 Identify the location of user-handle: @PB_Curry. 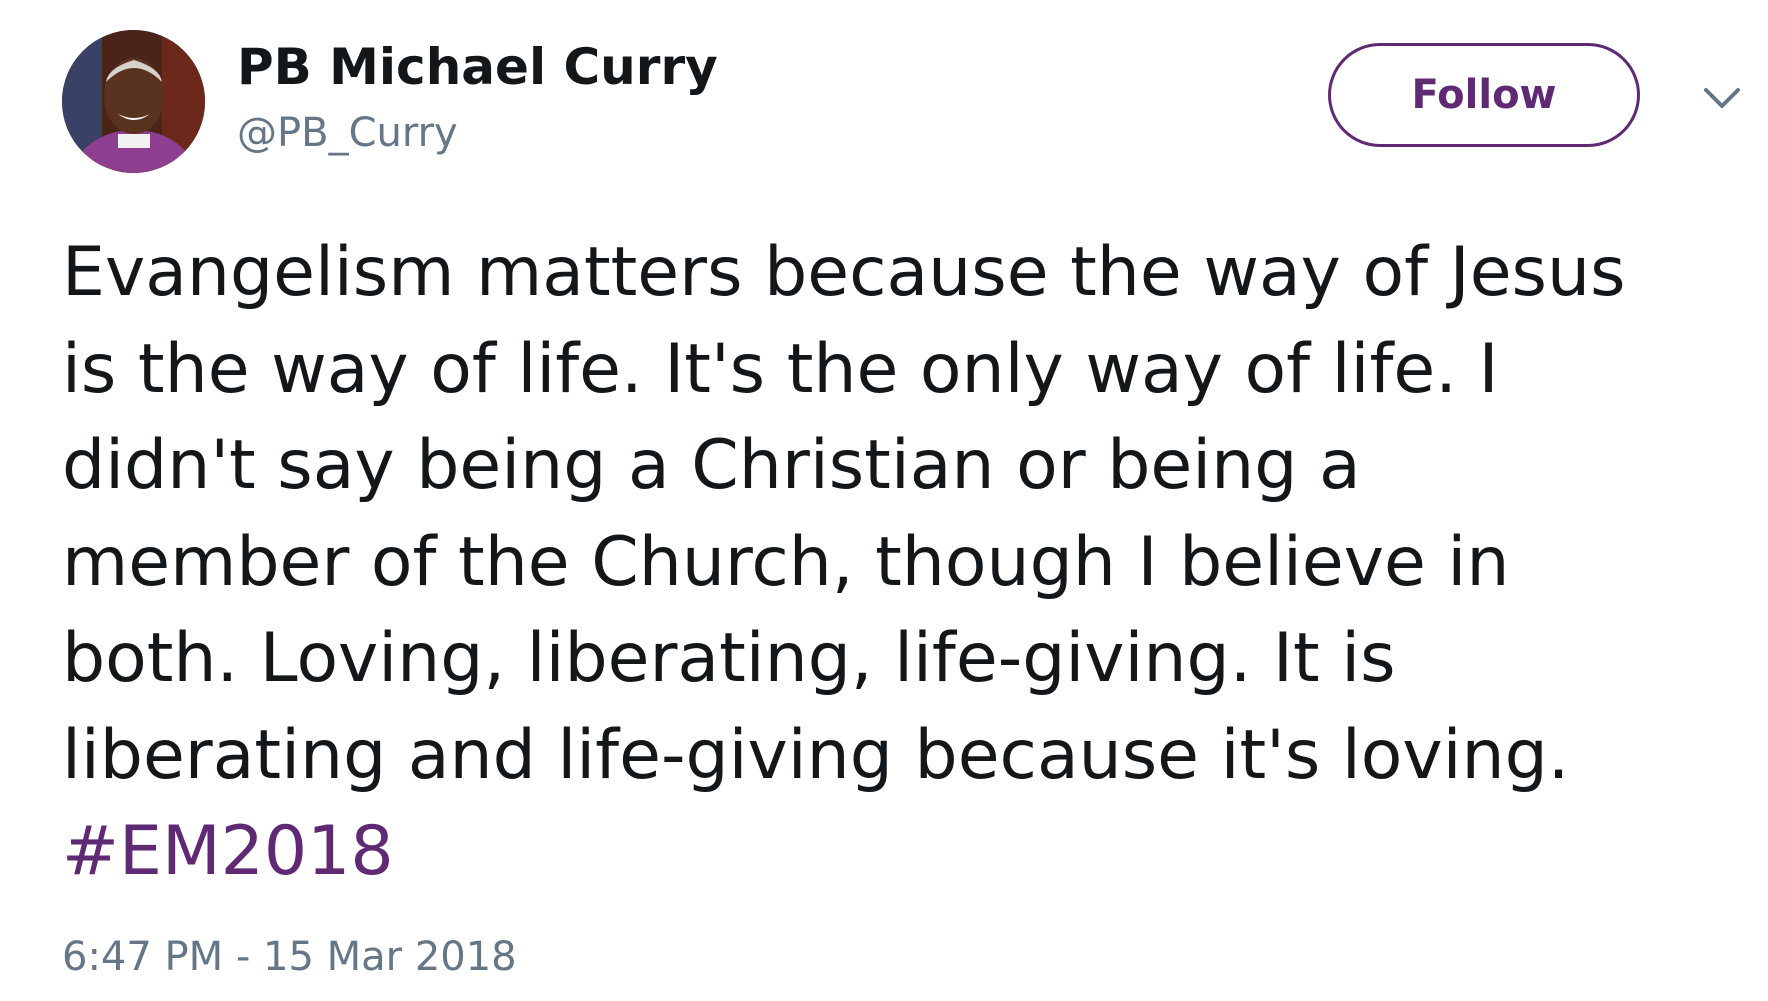
(347, 133).